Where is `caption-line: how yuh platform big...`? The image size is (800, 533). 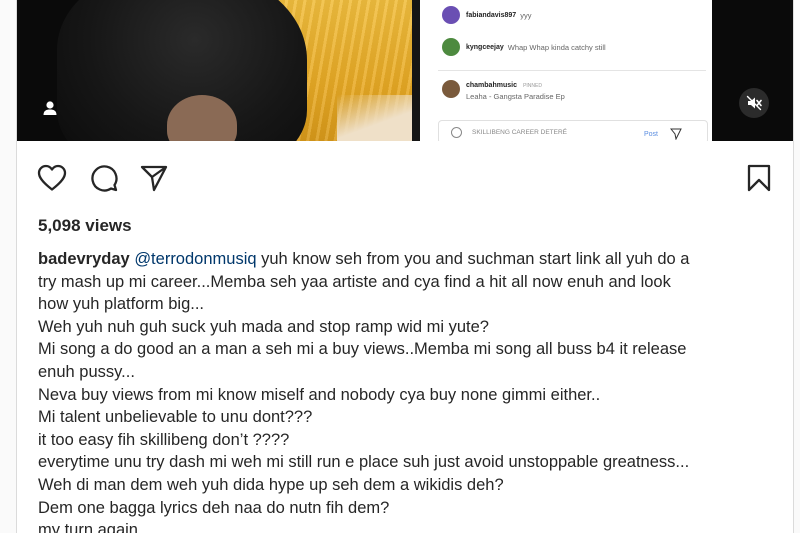 caption-line: how yuh platform big... is located at coordinates (121, 304).